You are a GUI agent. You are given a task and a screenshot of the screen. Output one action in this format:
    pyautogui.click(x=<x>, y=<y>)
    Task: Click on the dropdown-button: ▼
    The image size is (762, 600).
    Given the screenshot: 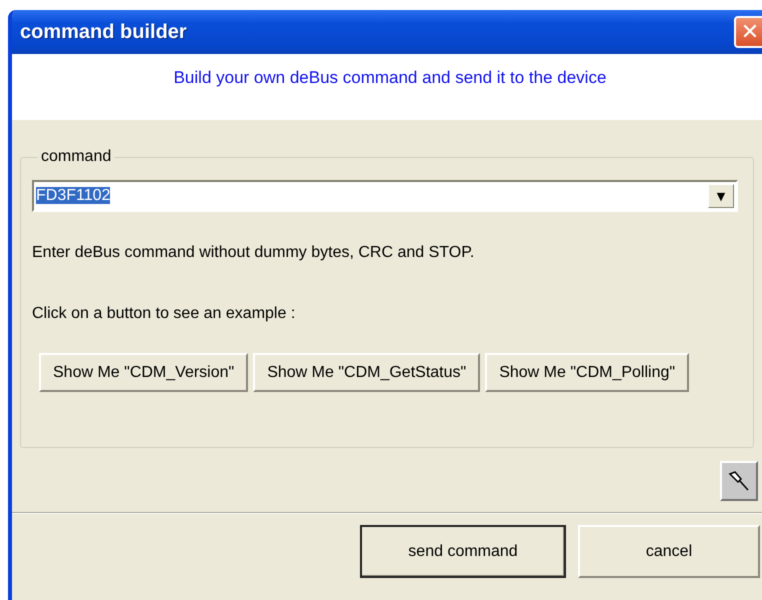 What is the action you would take?
    pyautogui.click(x=721, y=196)
    